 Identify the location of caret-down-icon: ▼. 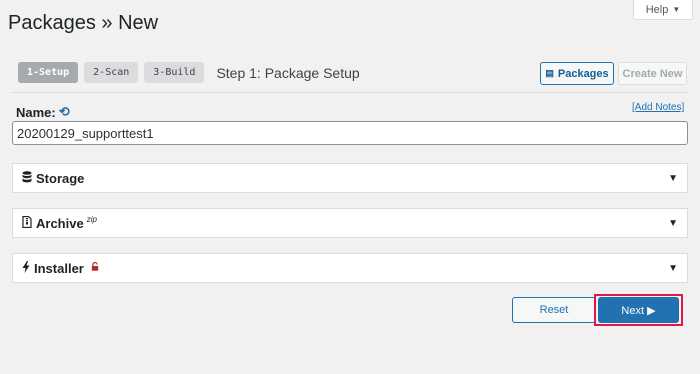
(676, 9).